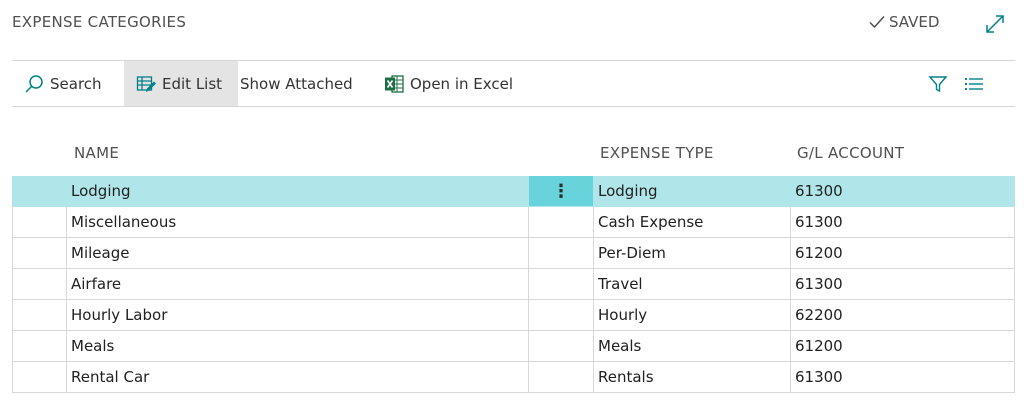  What do you see at coordinates (692, 284) in the screenshot?
I see `cell-expense-type: Travel` at bounding box center [692, 284].